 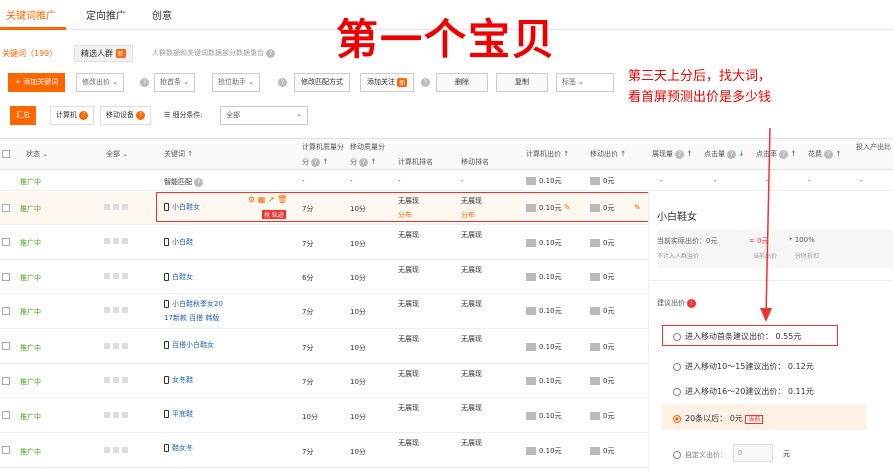 I want to click on arrow-line, so click(x=768, y=222).